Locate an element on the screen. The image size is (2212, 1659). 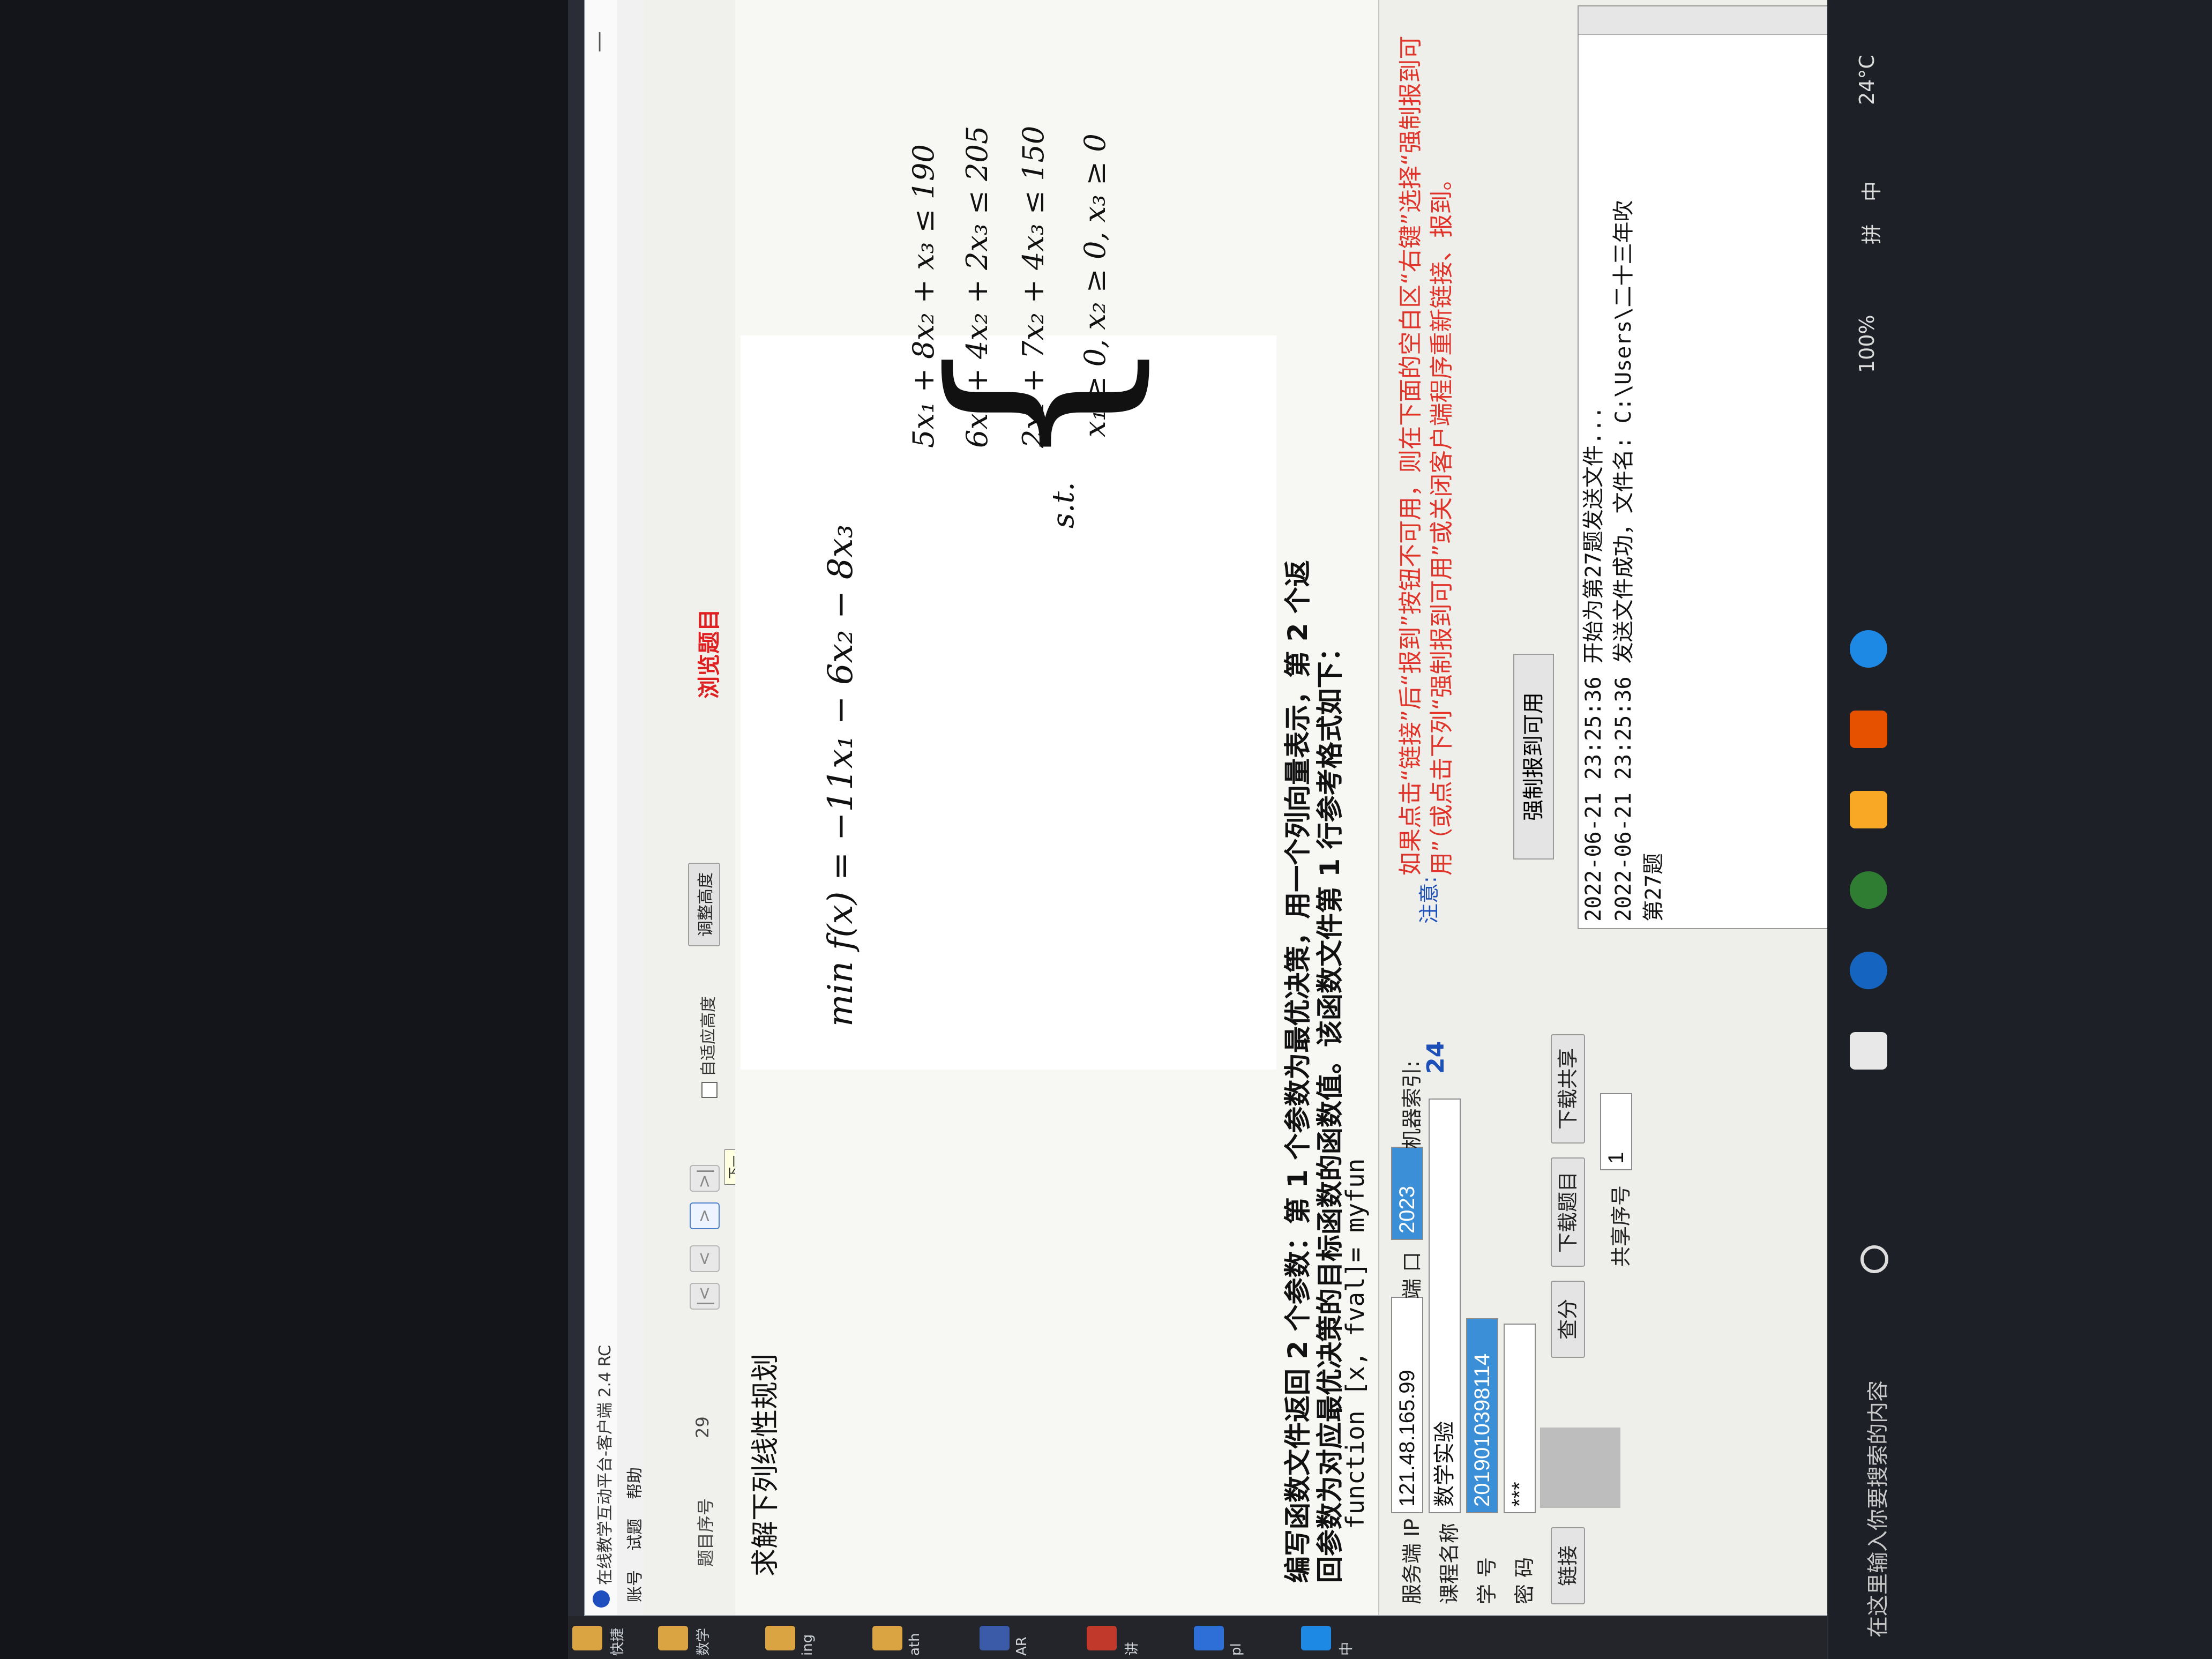
battery-indicator: 100% is located at coordinates (1867, 344).